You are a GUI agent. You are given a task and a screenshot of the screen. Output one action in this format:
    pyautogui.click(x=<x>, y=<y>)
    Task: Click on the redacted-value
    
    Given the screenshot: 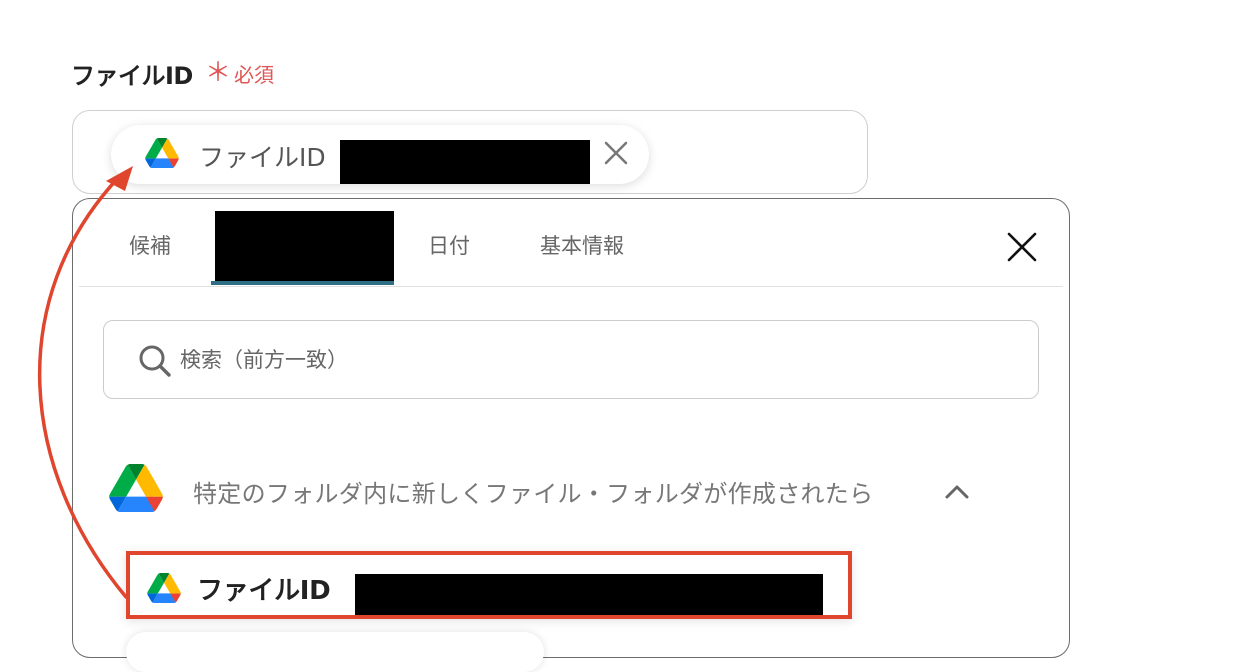 What is the action you would take?
    pyautogui.click(x=465, y=162)
    